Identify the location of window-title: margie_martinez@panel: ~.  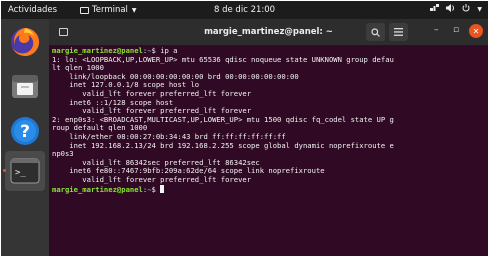
(268, 32).